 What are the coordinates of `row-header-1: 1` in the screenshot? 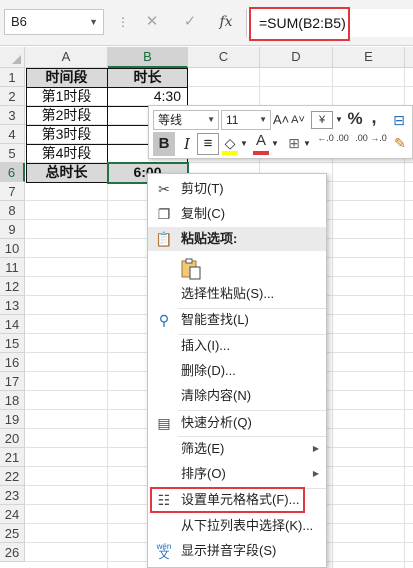 It's located at (12, 77).